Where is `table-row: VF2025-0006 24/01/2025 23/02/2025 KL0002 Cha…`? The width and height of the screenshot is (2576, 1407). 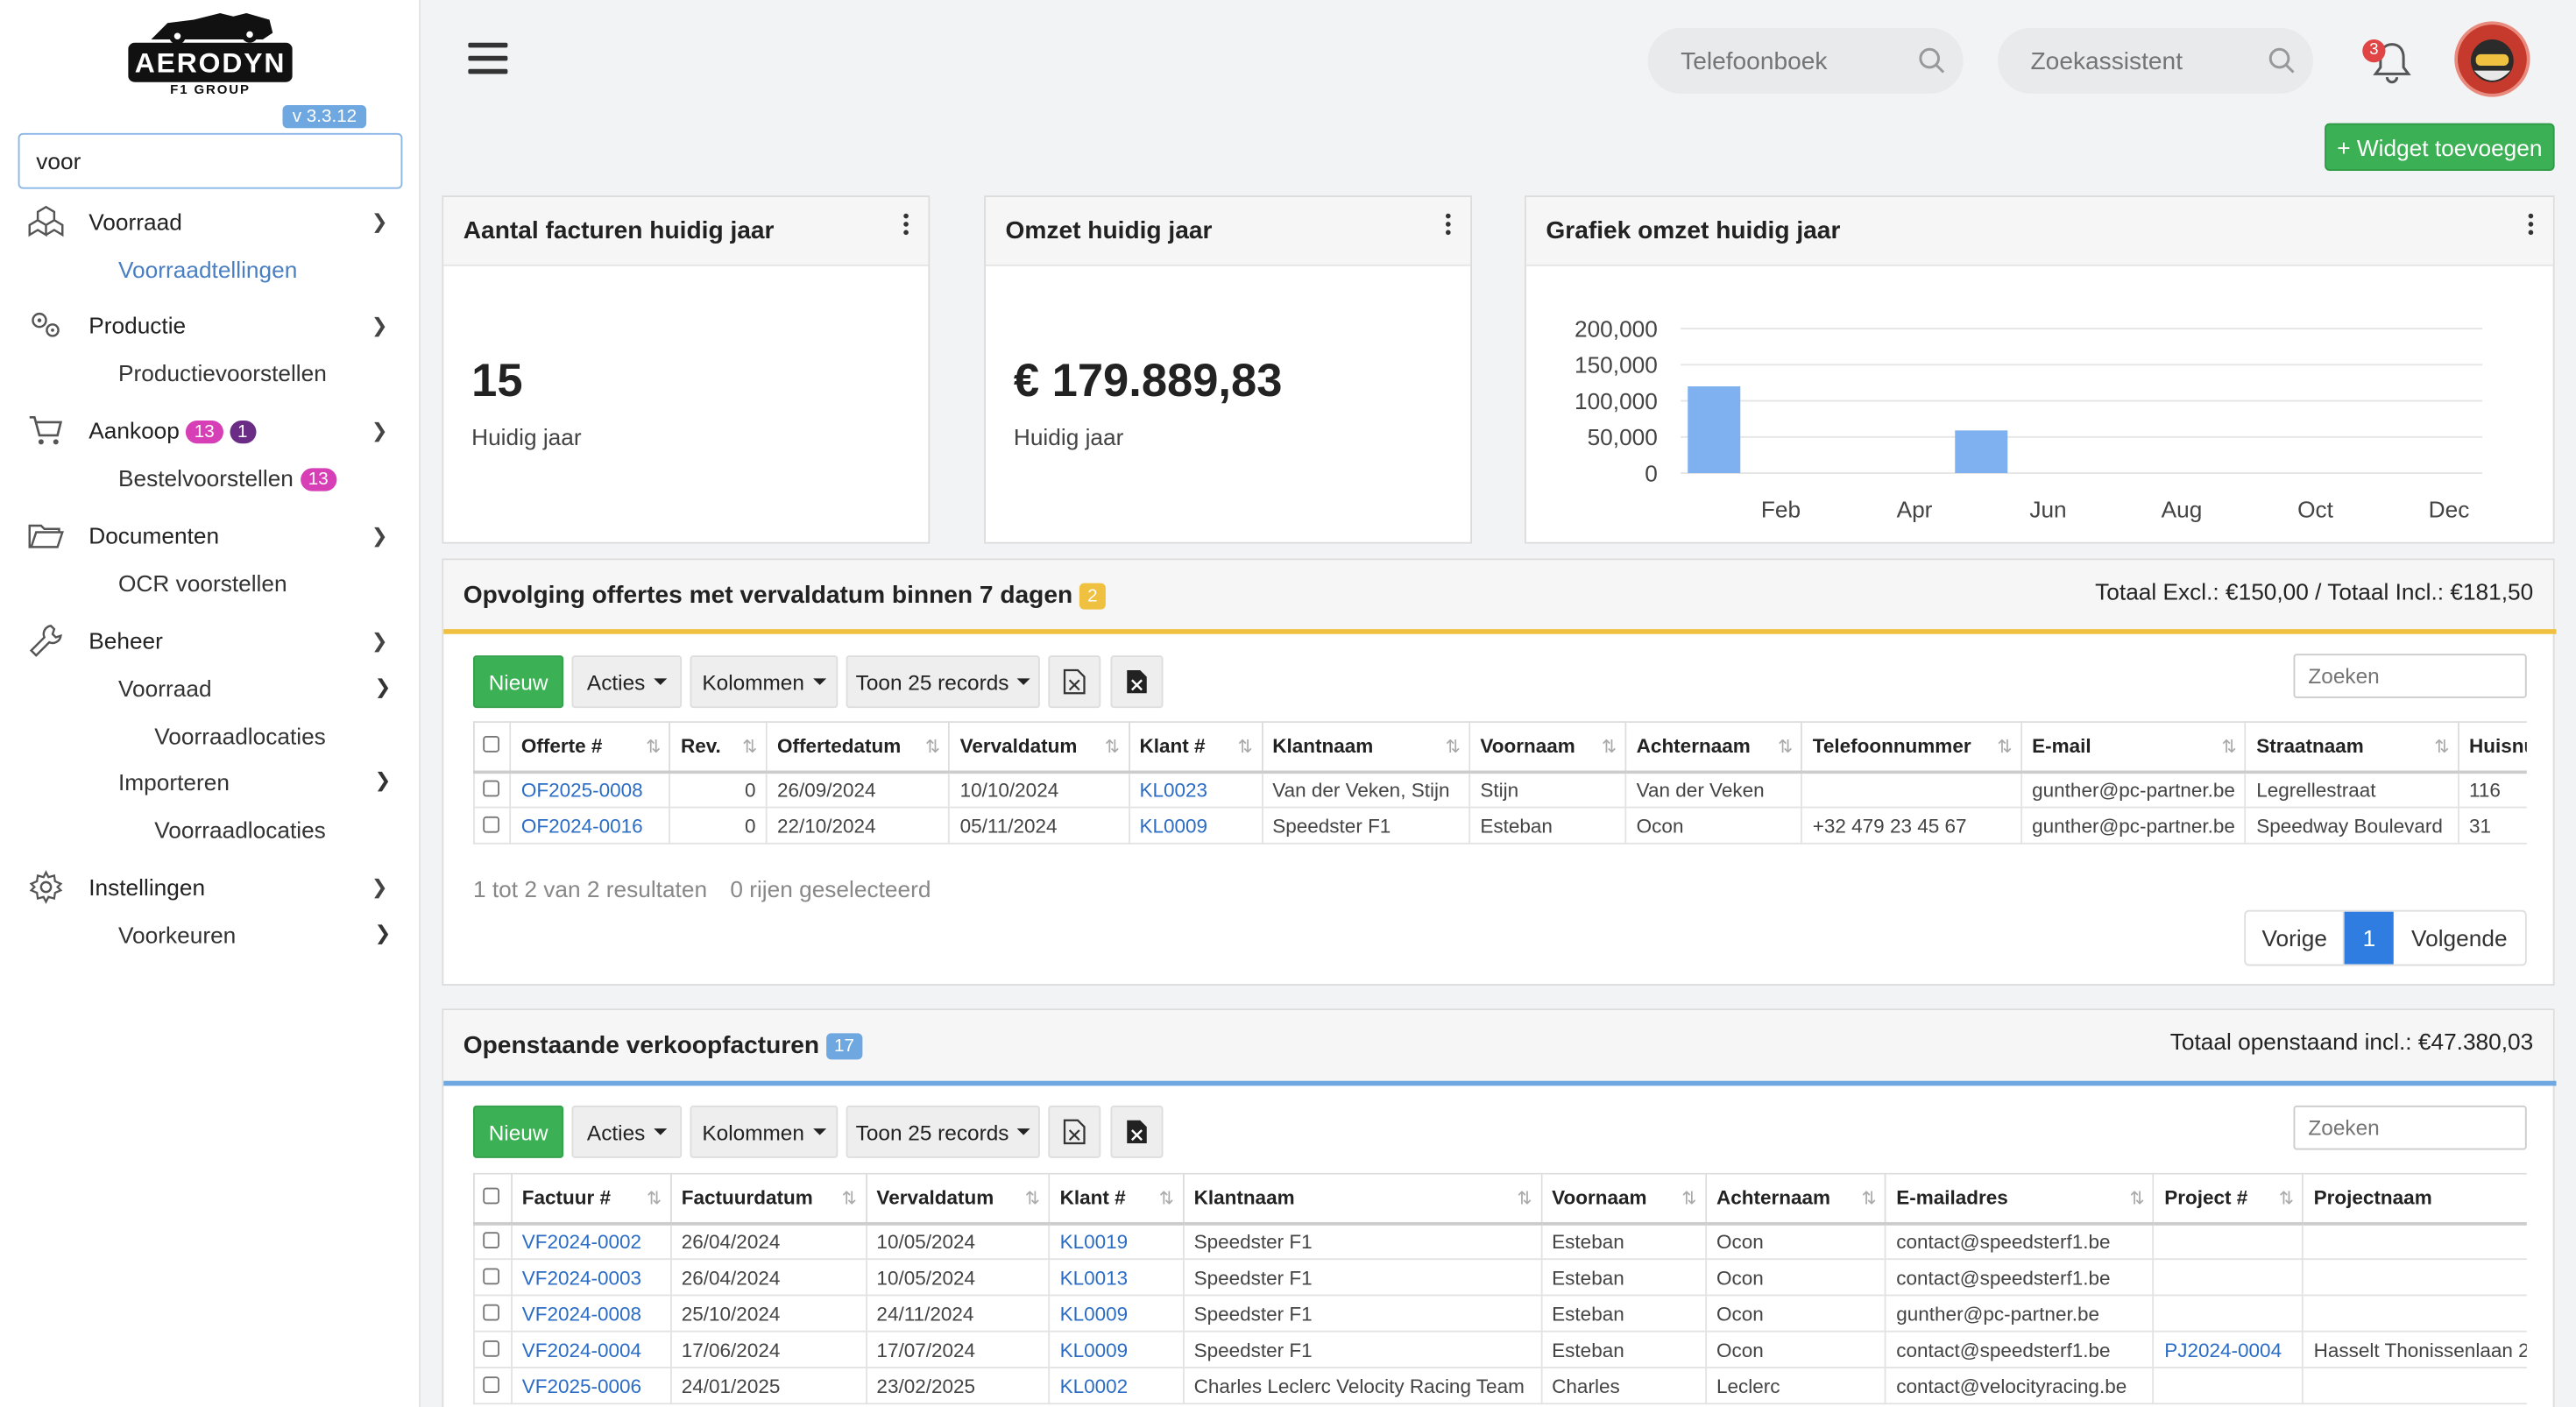 table-row: VF2025-0006 24/01/2025 23/02/2025 KL0002 Cha… is located at coordinates (1500, 1386).